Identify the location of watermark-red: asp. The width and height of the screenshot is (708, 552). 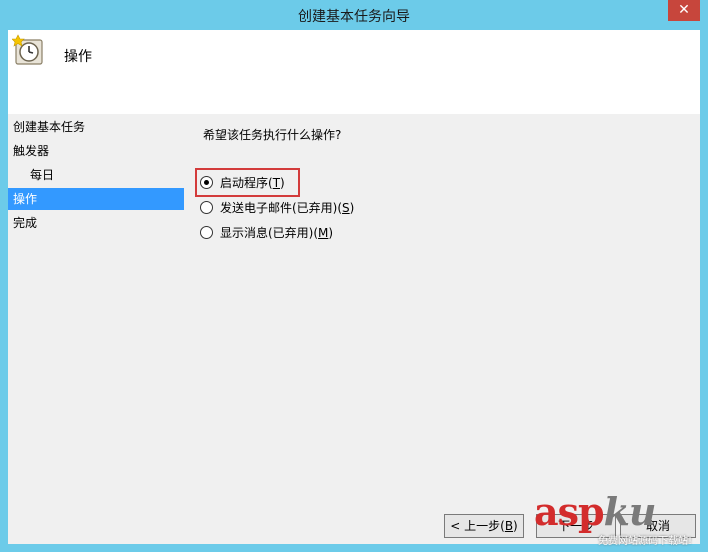
(569, 511).